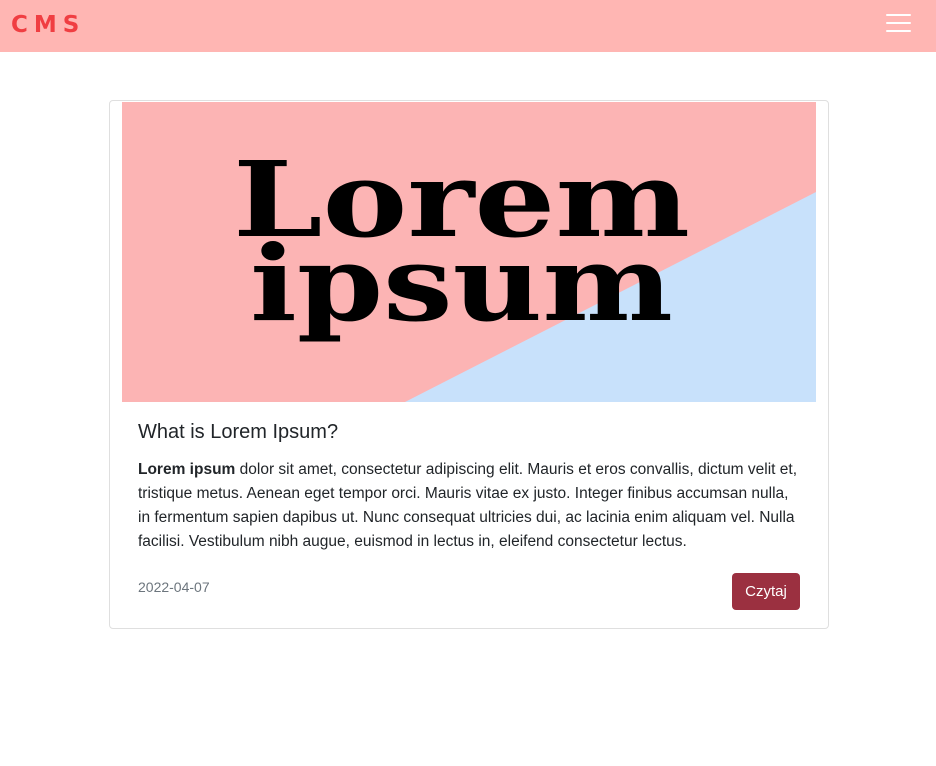 The width and height of the screenshot is (936, 766). I want to click on menu-toggle-button, so click(898, 24).